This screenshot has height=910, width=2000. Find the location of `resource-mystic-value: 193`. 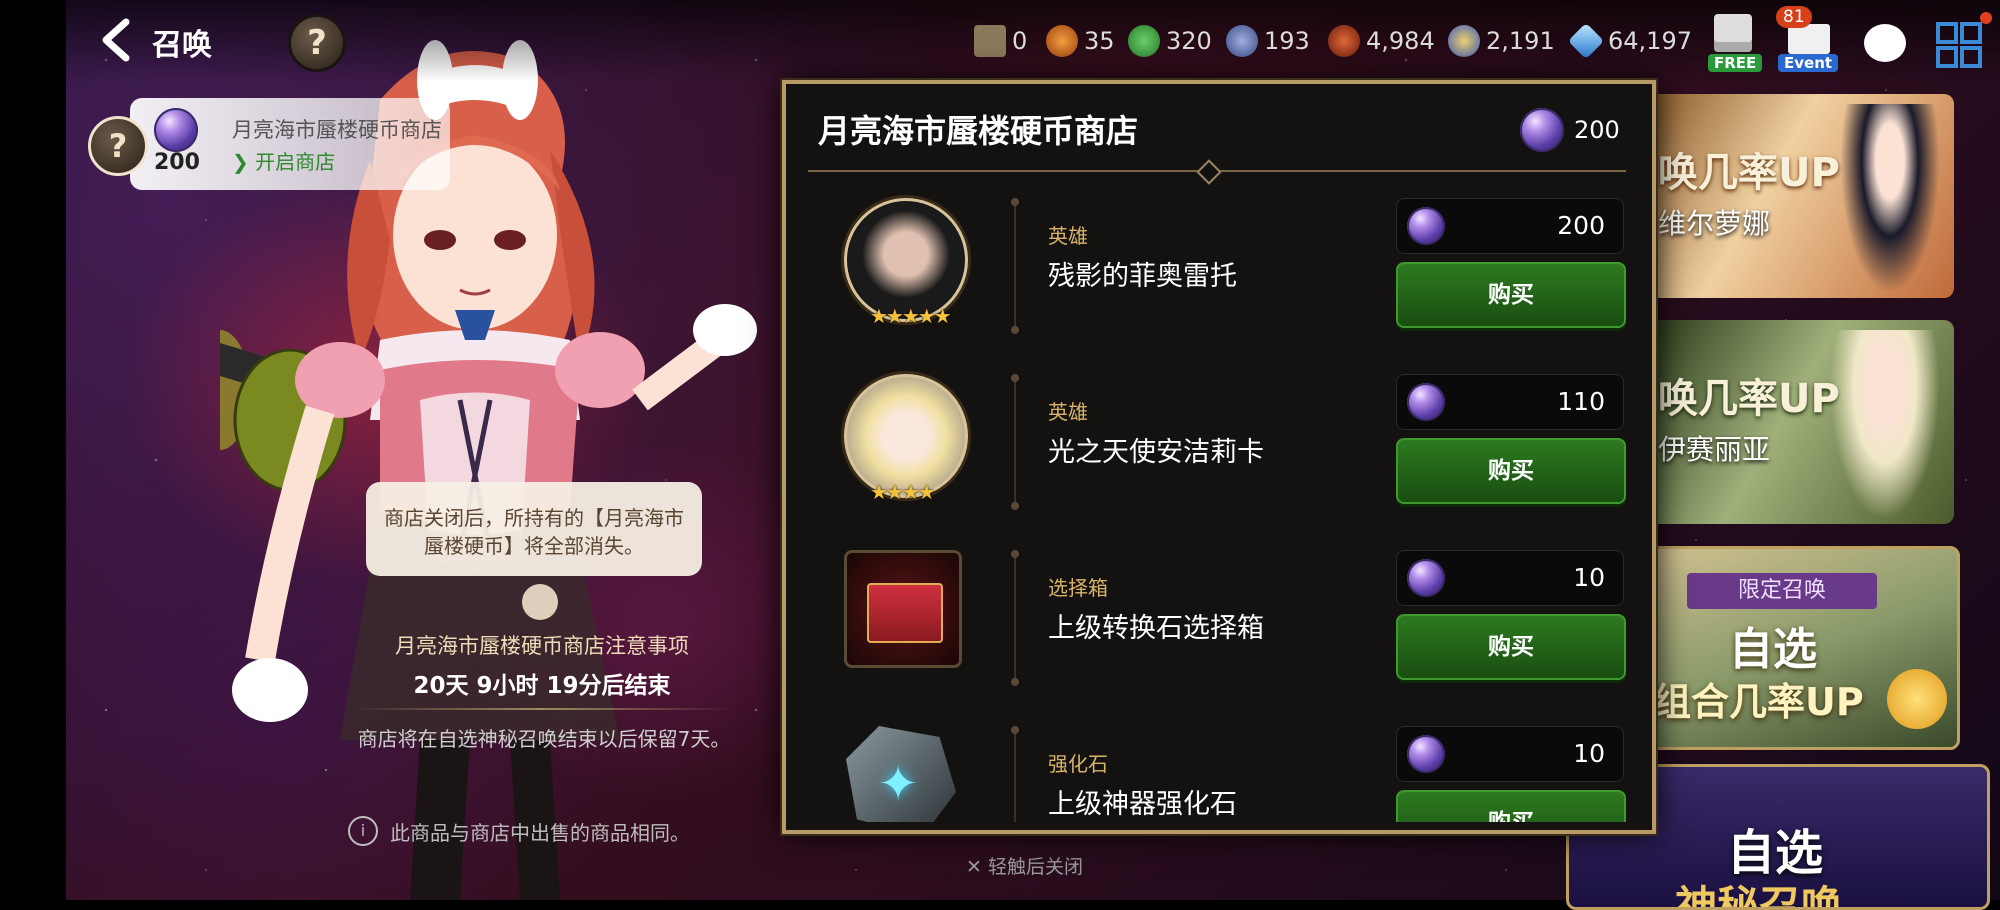

resource-mystic-value: 193 is located at coordinates (1287, 41).